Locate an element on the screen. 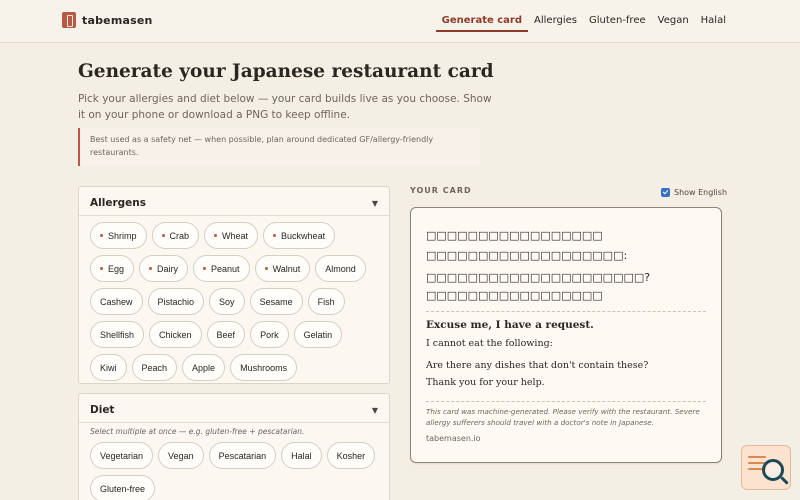  chip-label: Peach is located at coordinates (154, 367).